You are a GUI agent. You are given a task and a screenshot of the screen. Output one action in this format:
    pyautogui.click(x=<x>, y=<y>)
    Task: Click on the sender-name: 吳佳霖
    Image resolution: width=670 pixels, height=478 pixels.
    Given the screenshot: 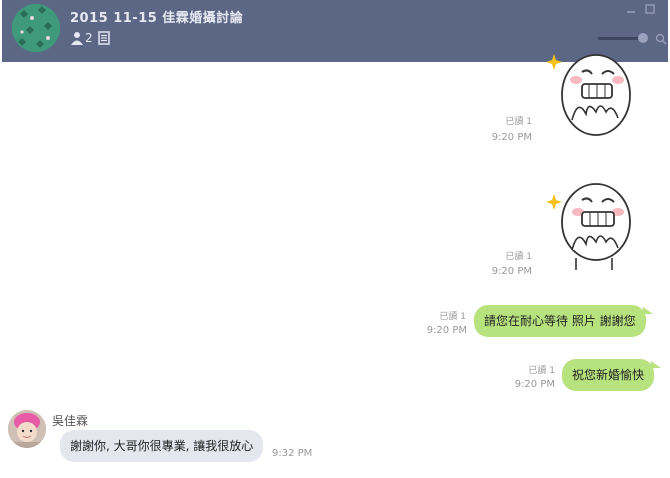 What is the action you would take?
    pyautogui.click(x=70, y=421)
    